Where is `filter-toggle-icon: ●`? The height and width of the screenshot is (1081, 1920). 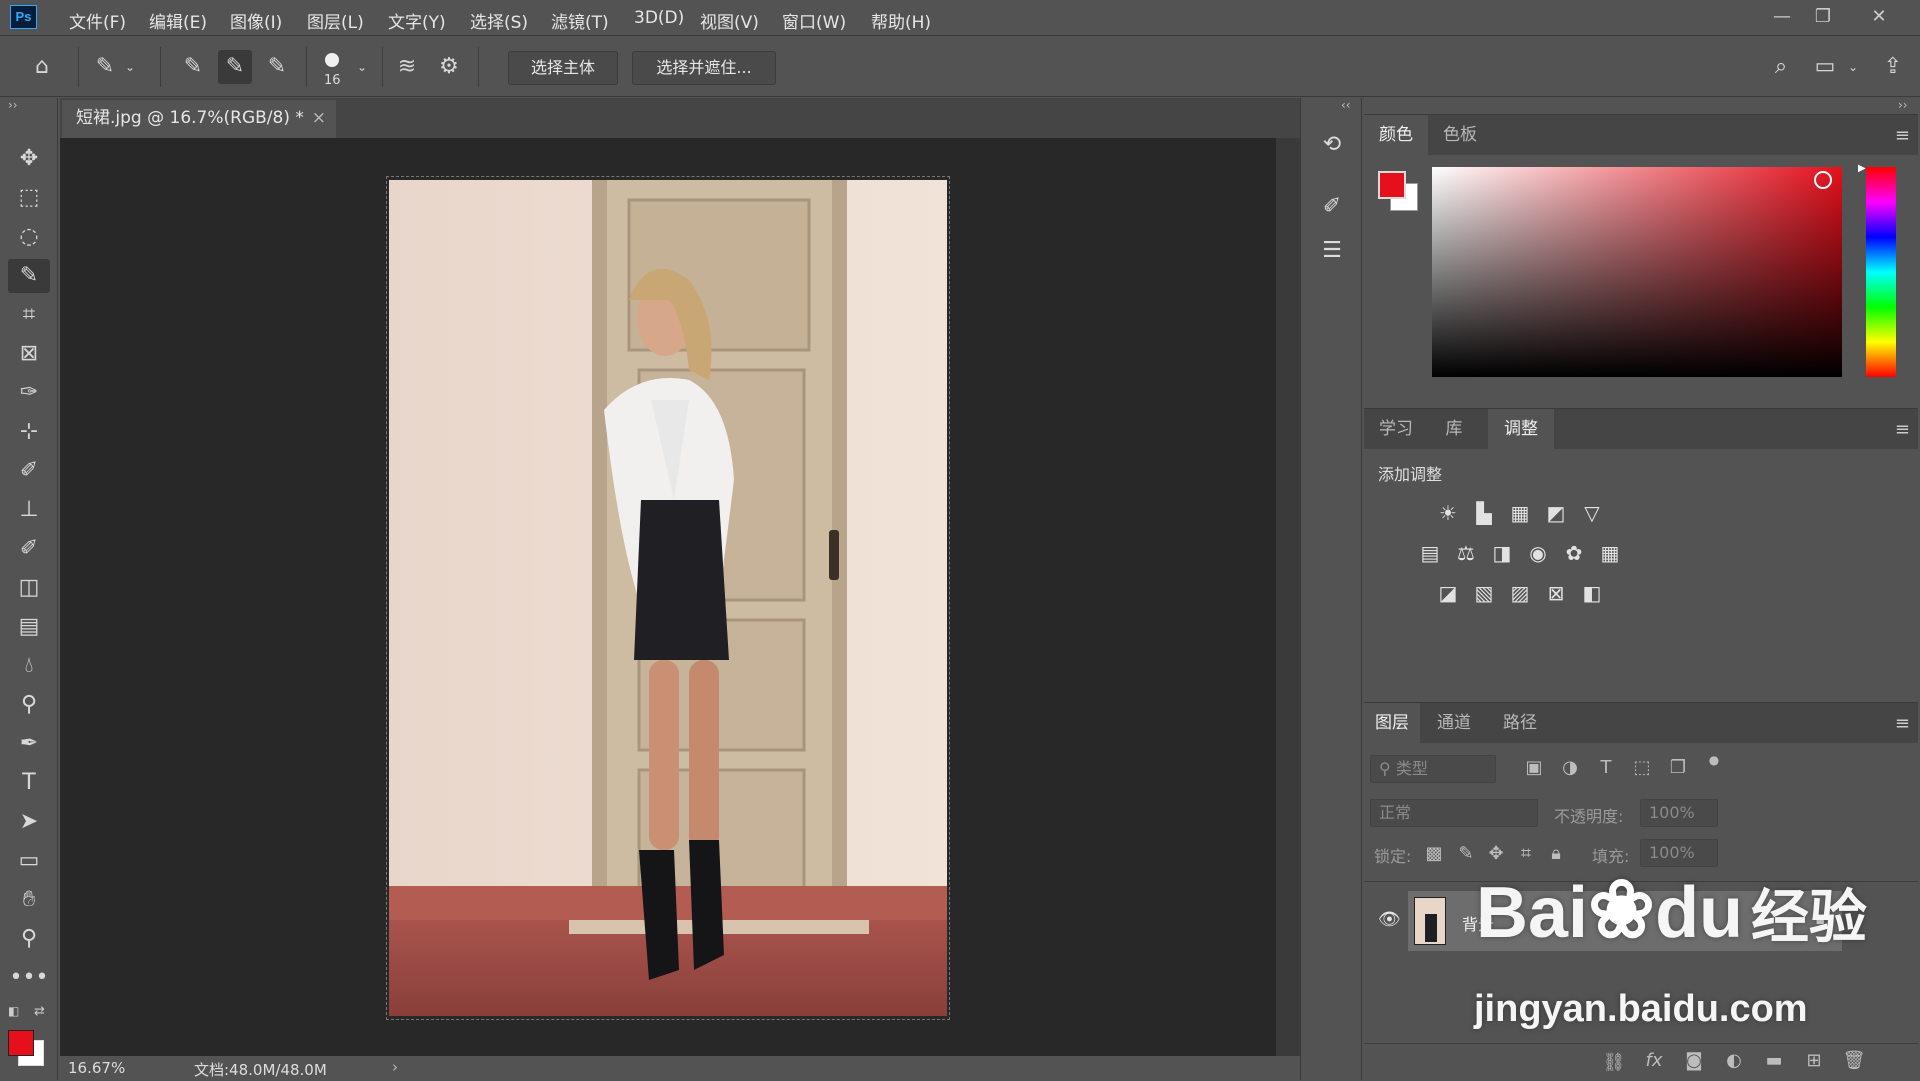 filter-toggle-icon: ● is located at coordinates (1714, 760).